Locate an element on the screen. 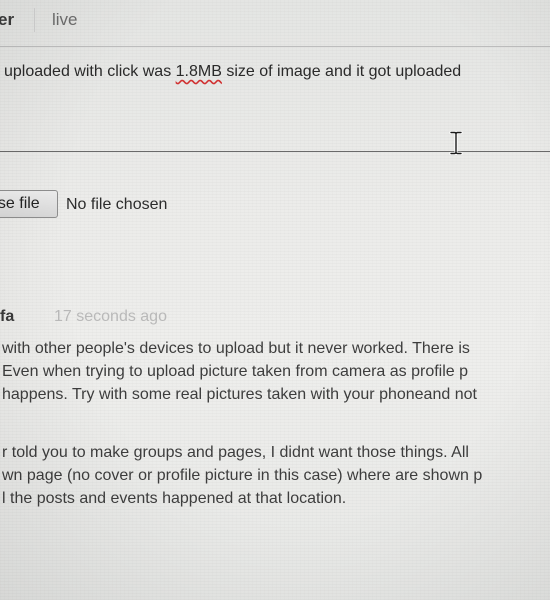 The width and height of the screenshot is (550, 600). file-status-text: No file chosen is located at coordinates (117, 204).